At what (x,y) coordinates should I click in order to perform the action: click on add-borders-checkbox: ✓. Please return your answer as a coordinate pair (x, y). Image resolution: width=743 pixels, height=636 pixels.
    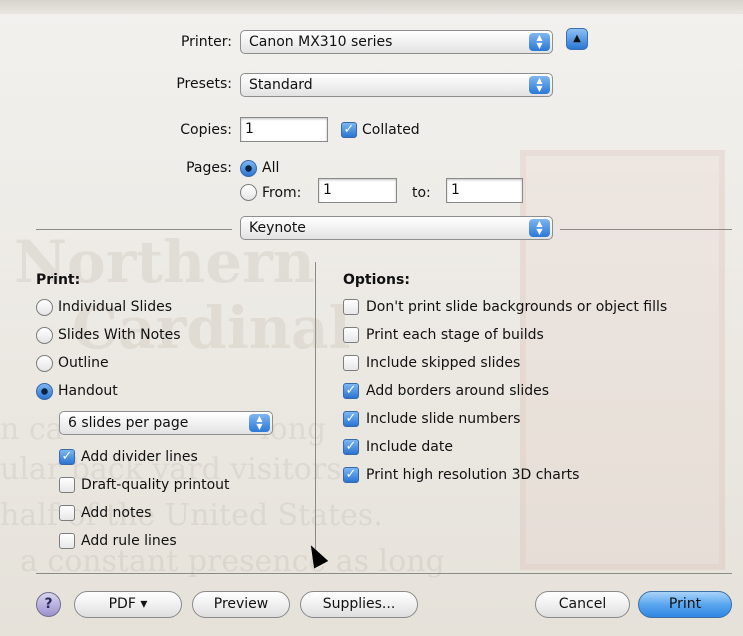
    Looking at the image, I should click on (351, 391).